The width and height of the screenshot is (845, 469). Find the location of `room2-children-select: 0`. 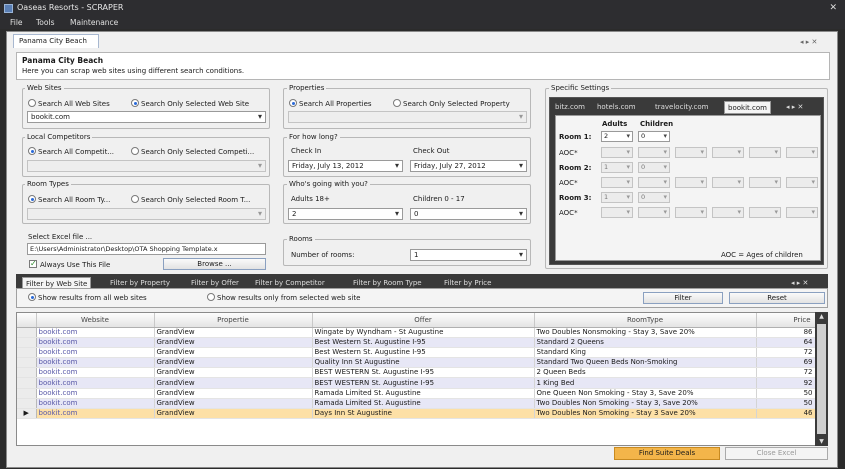

room2-children-select: 0 is located at coordinates (654, 167).